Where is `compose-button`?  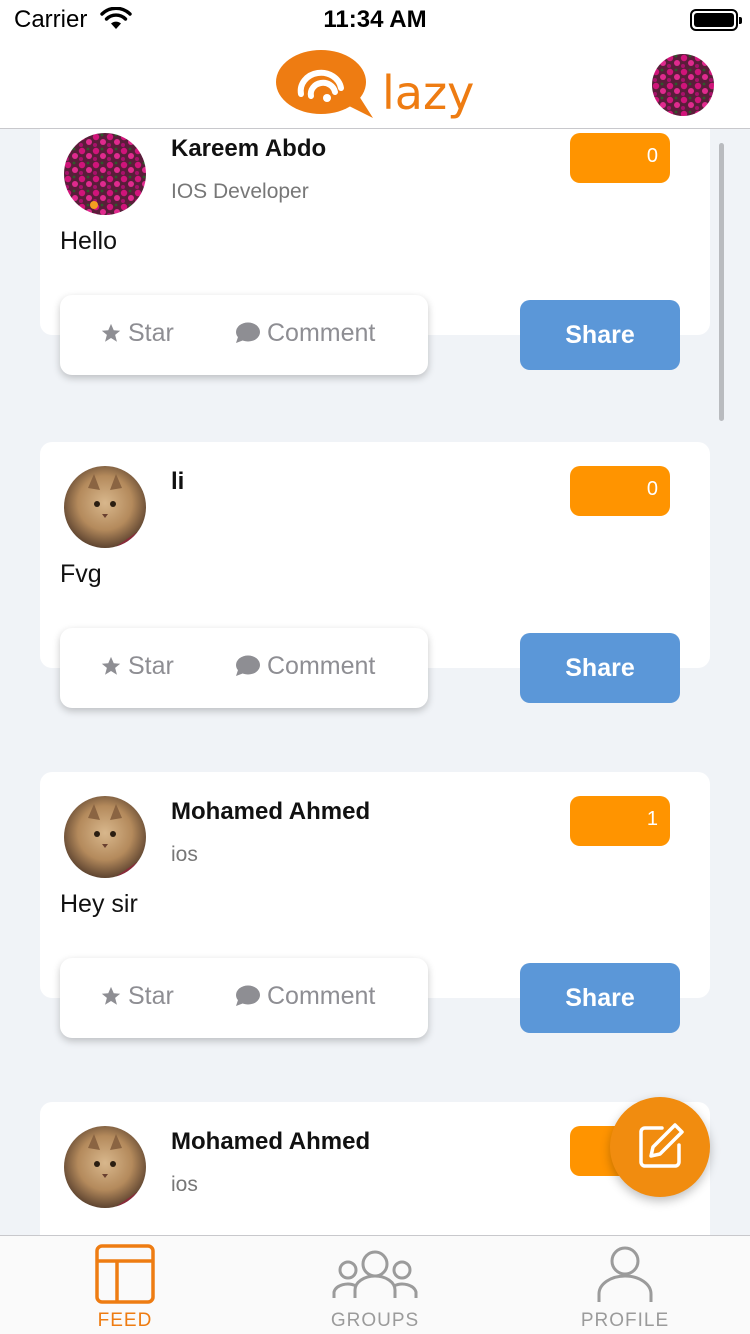
compose-button is located at coordinates (660, 1147).